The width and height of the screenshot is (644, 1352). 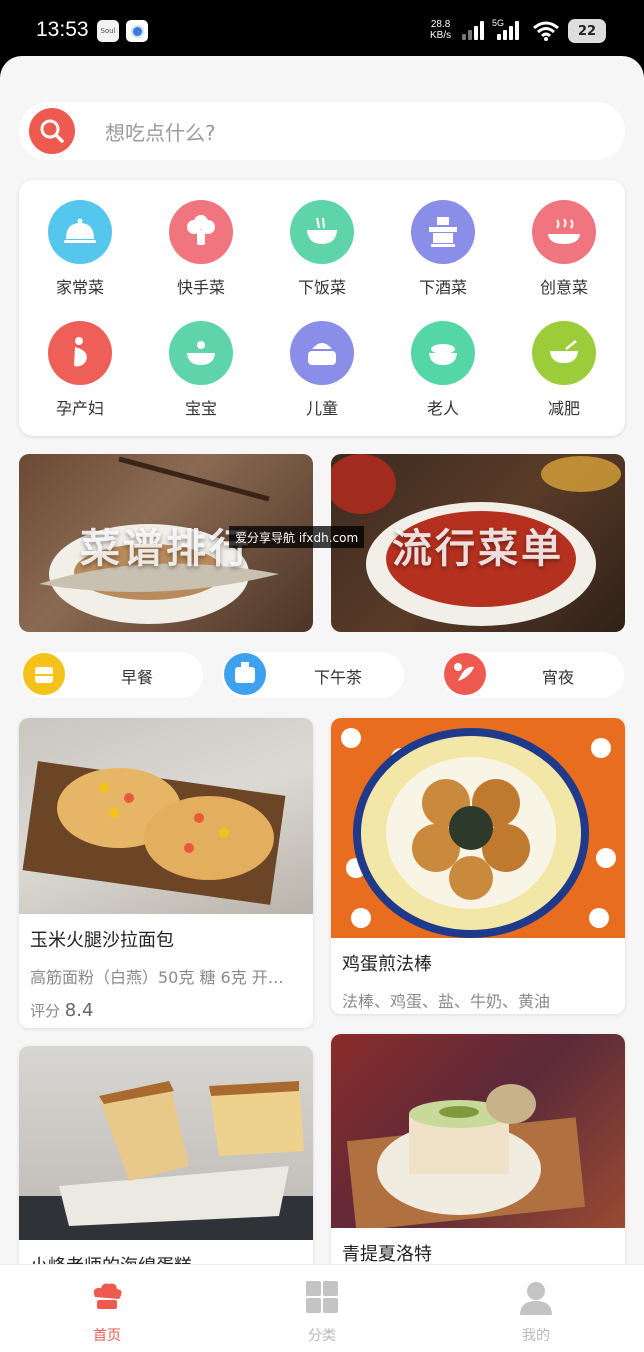 I want to click on baby-bowl-icon, so click(x=201, y=353).